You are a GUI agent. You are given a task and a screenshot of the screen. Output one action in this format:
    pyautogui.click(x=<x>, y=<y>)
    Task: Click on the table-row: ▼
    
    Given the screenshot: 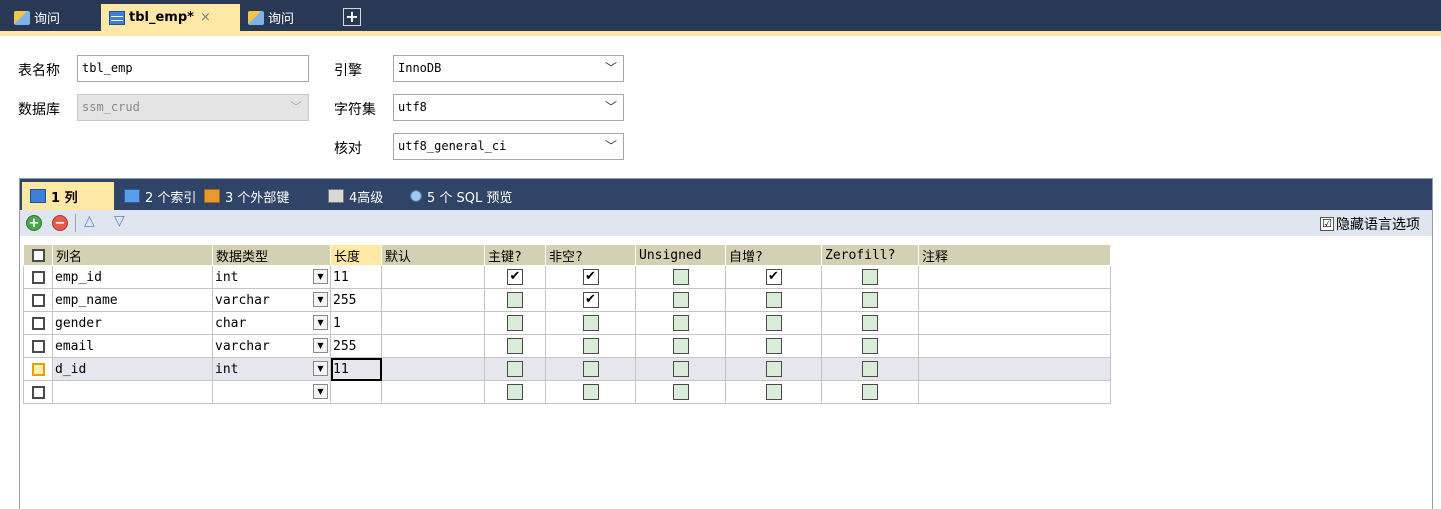 What is the action you would take?
    pyautogui.click(x=567, y=392)
    